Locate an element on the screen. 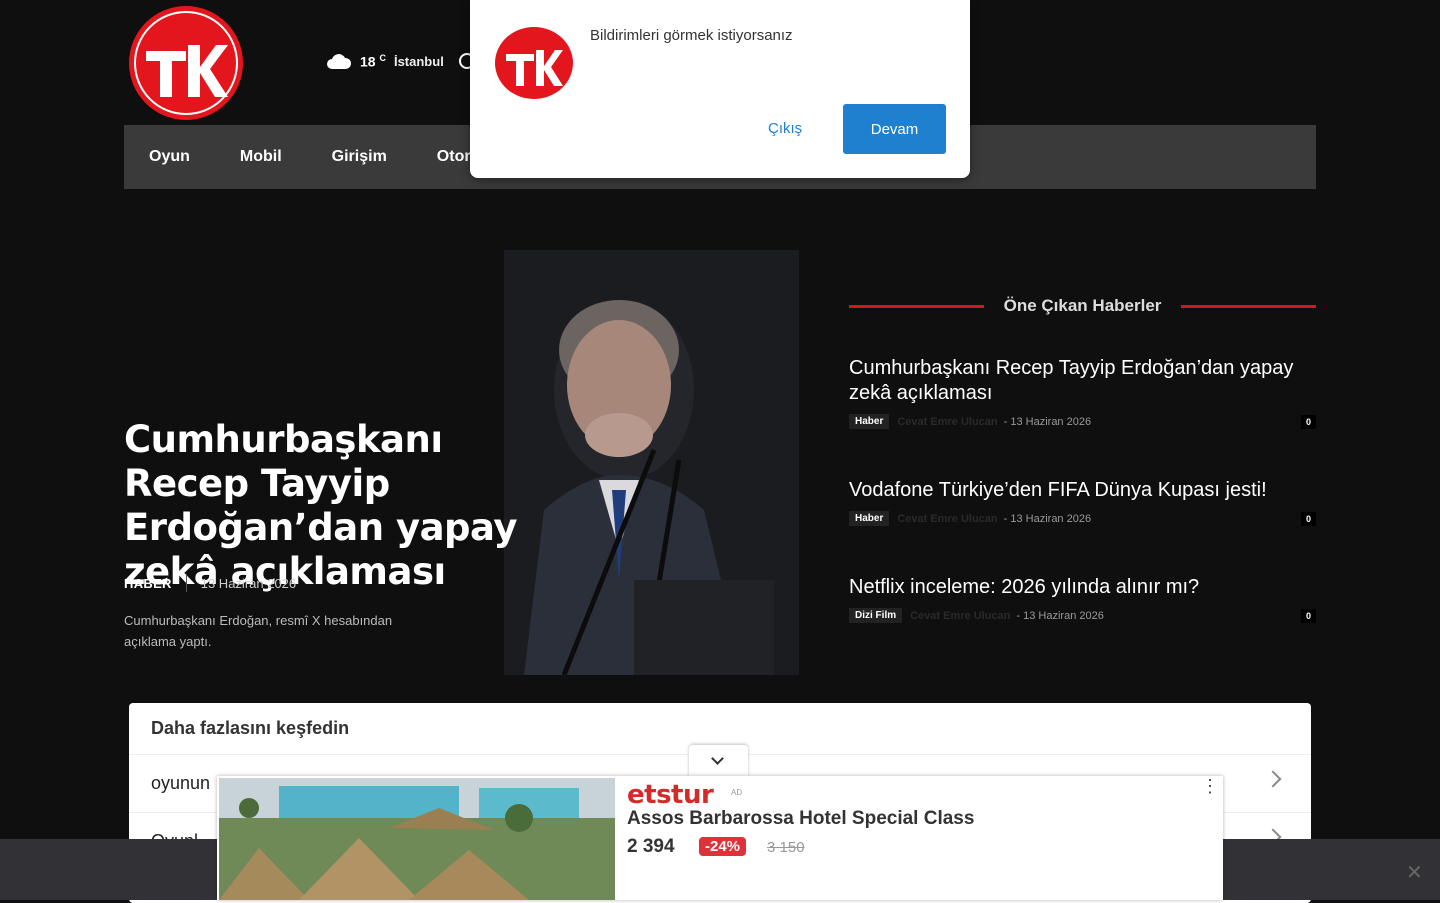 This screenshot has height=903, width=1440. ad-price: 2 394 is located at coordinates (651, 846).